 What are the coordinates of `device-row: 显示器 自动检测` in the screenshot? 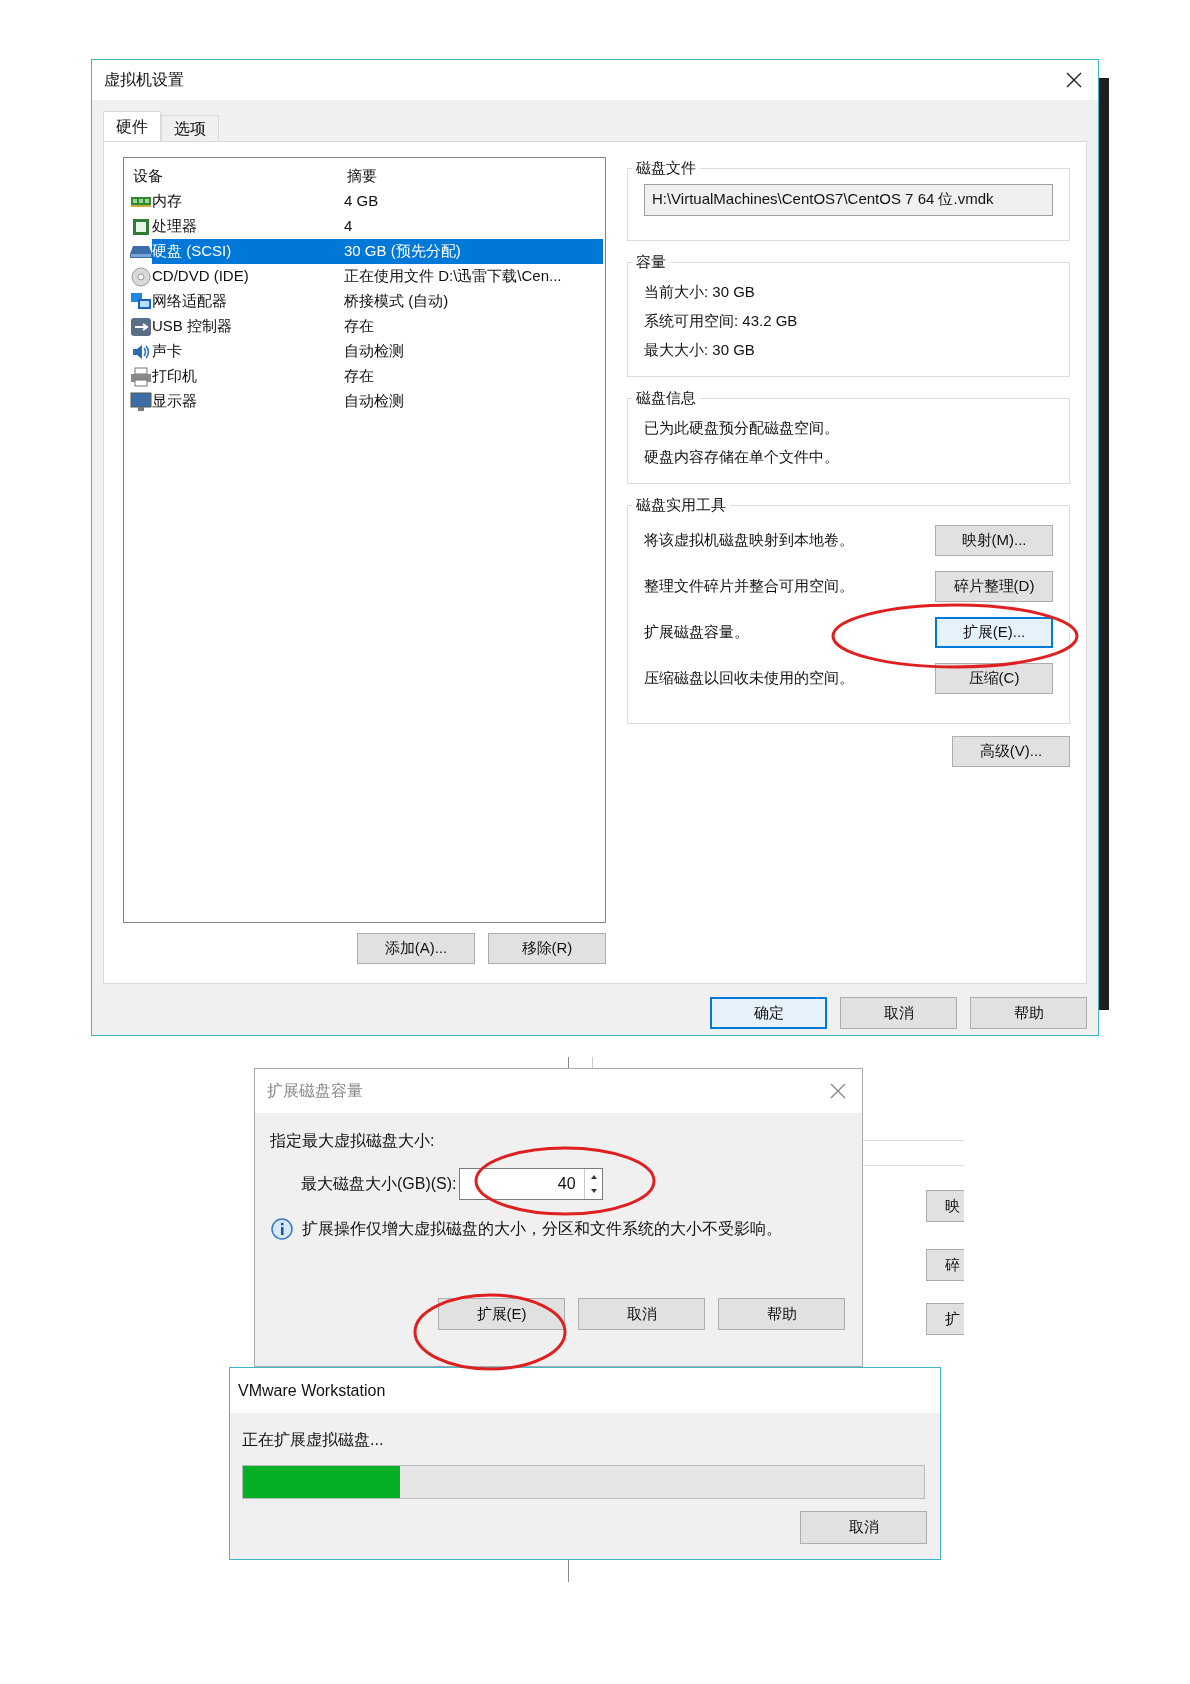 It's located at (377, 401).